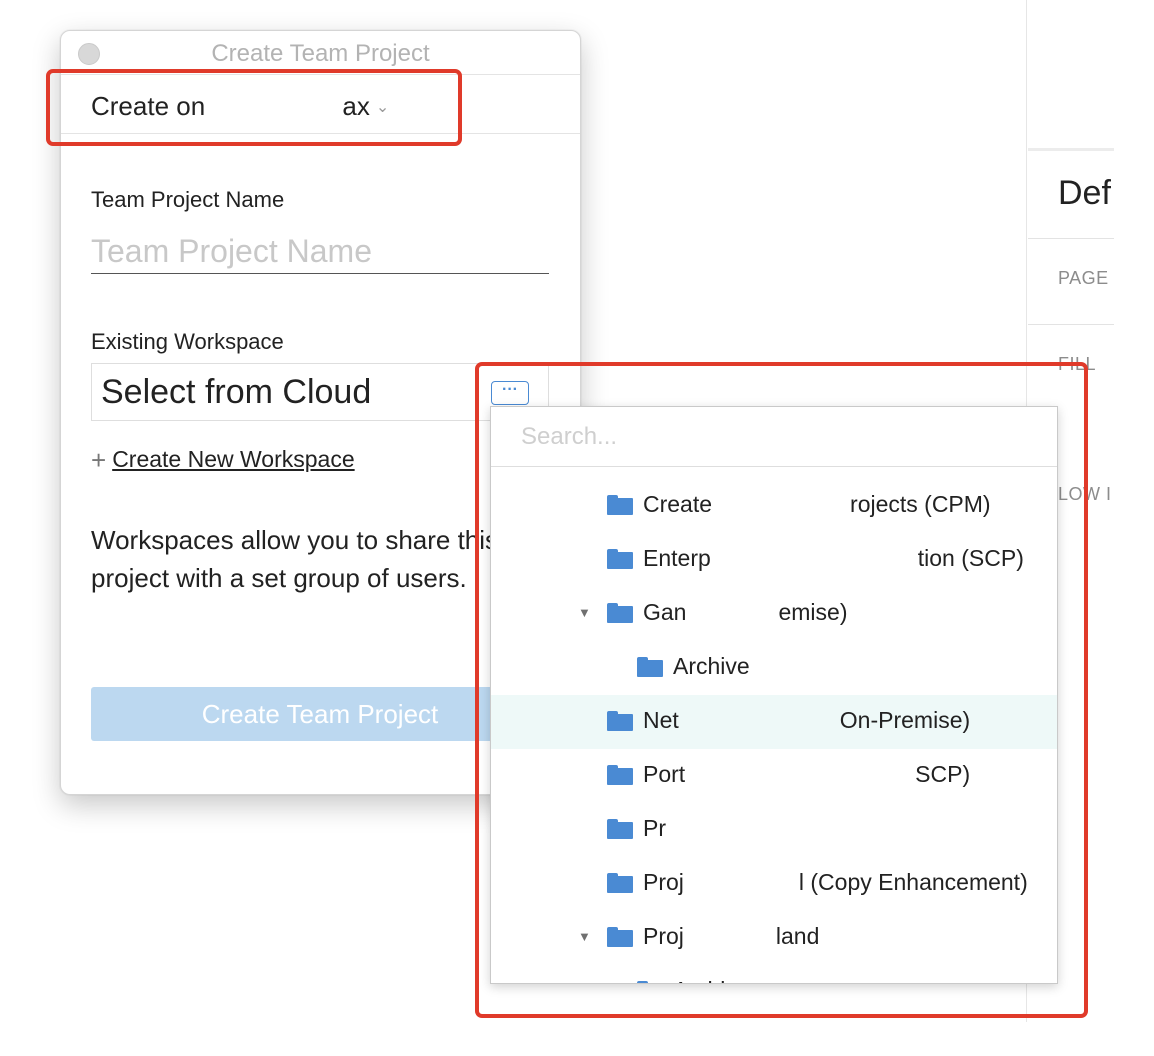 Image resolution: width=1154 pixels, height=1056 pixels. I want to click on window-title: Create Team Project, so click(320, 53).